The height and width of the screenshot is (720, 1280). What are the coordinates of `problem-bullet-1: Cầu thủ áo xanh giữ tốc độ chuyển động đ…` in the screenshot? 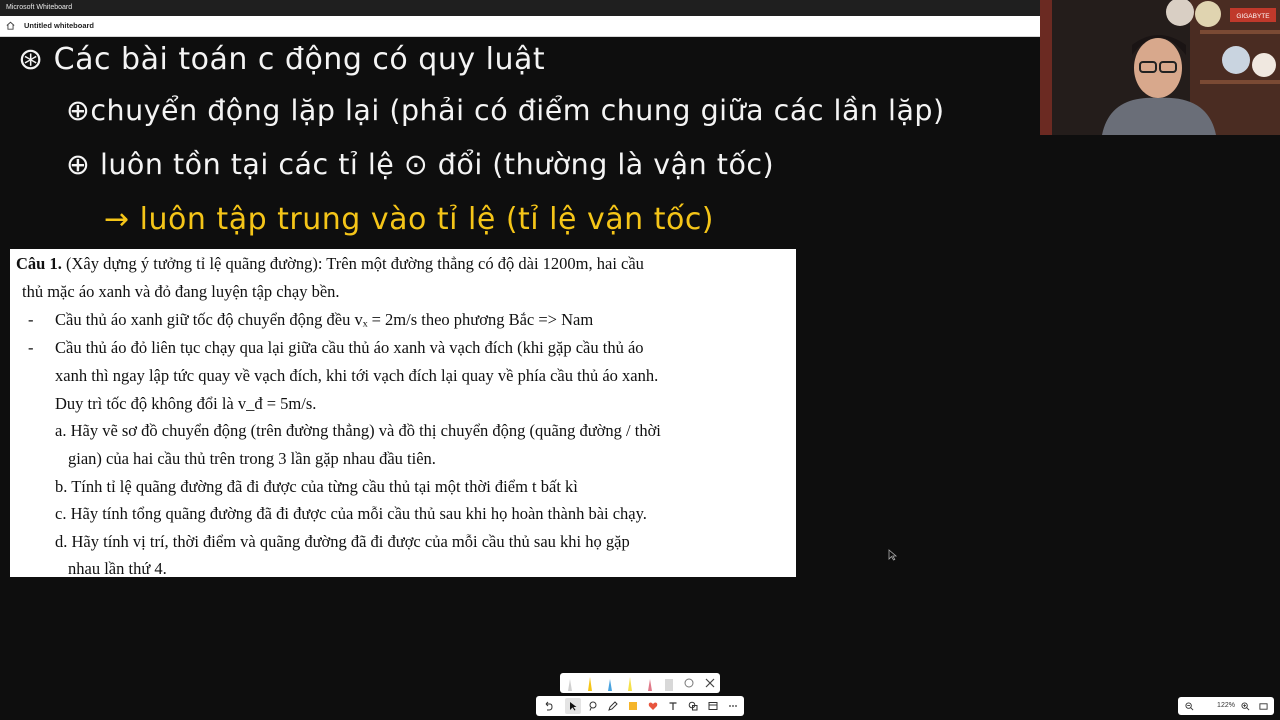 It's located at (324, 319).